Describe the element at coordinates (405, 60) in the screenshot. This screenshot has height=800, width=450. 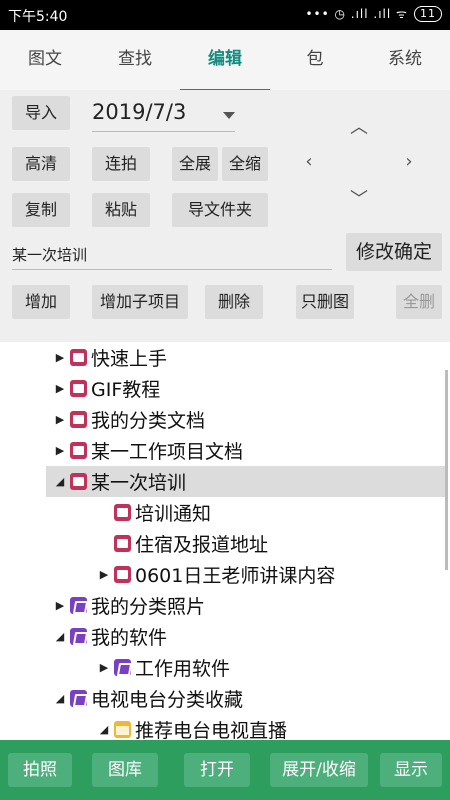
I see `tab-system: 系统` at that location.